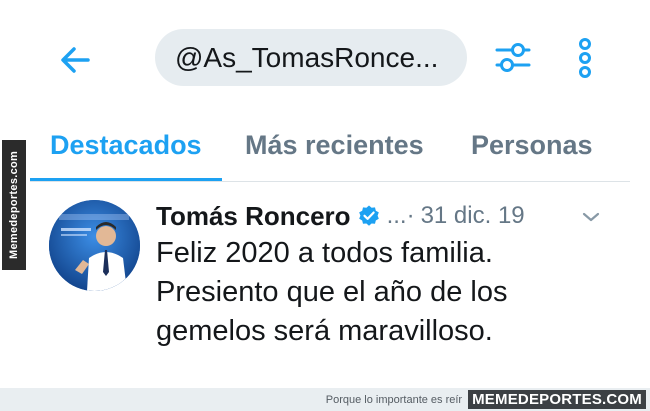 Image resolution: width=650 pixels, height=411 pixels. I want to click on more-options-button, so click(585, 58).